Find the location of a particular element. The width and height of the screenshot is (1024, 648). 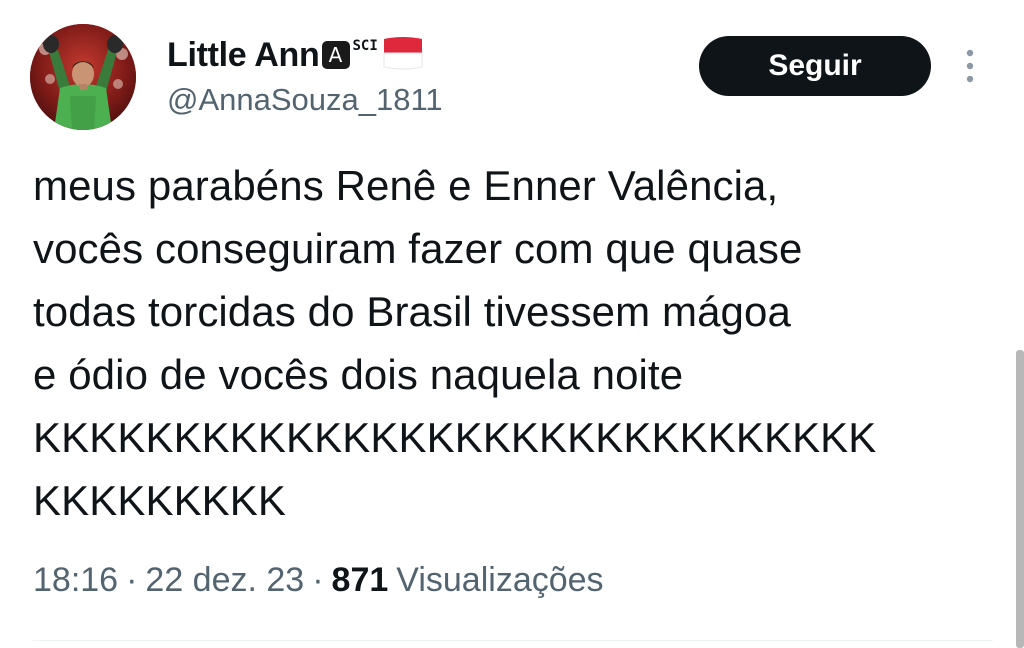

user-name-row: Little Ann A SCI is located at coordinates (296, 55).